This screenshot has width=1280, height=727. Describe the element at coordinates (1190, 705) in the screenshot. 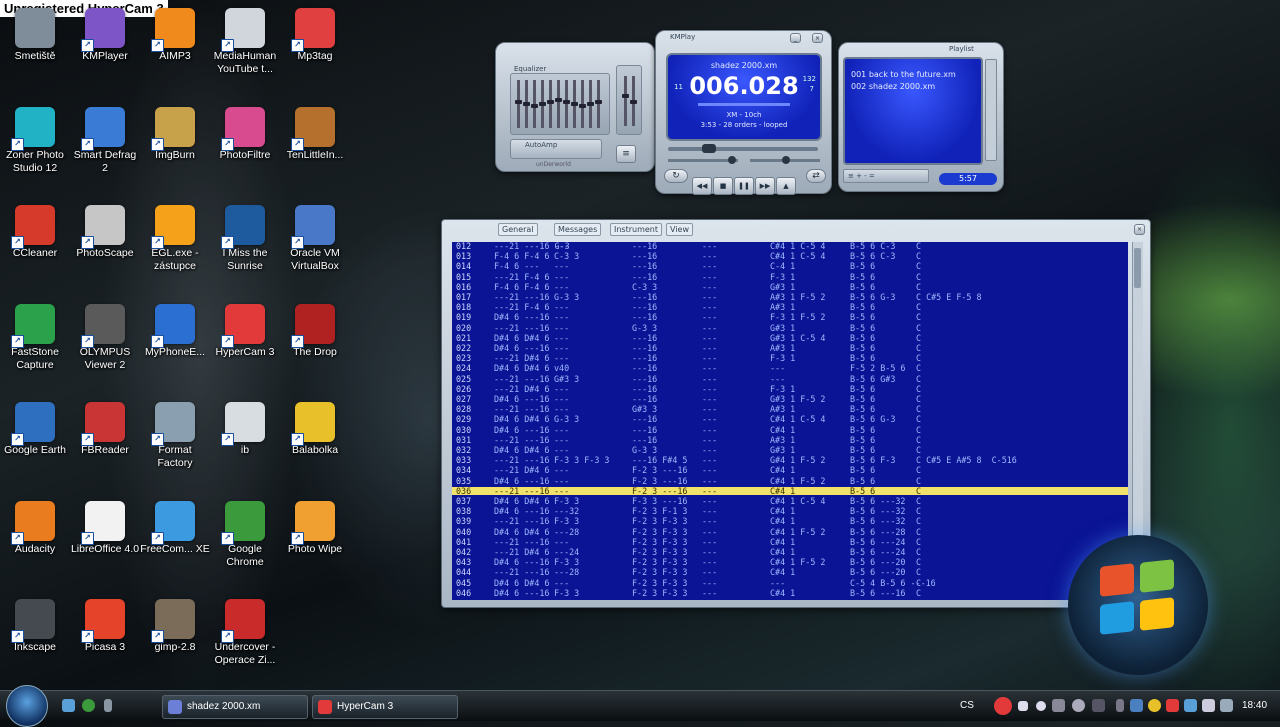

I see `monitor-tray-icon` at that location.